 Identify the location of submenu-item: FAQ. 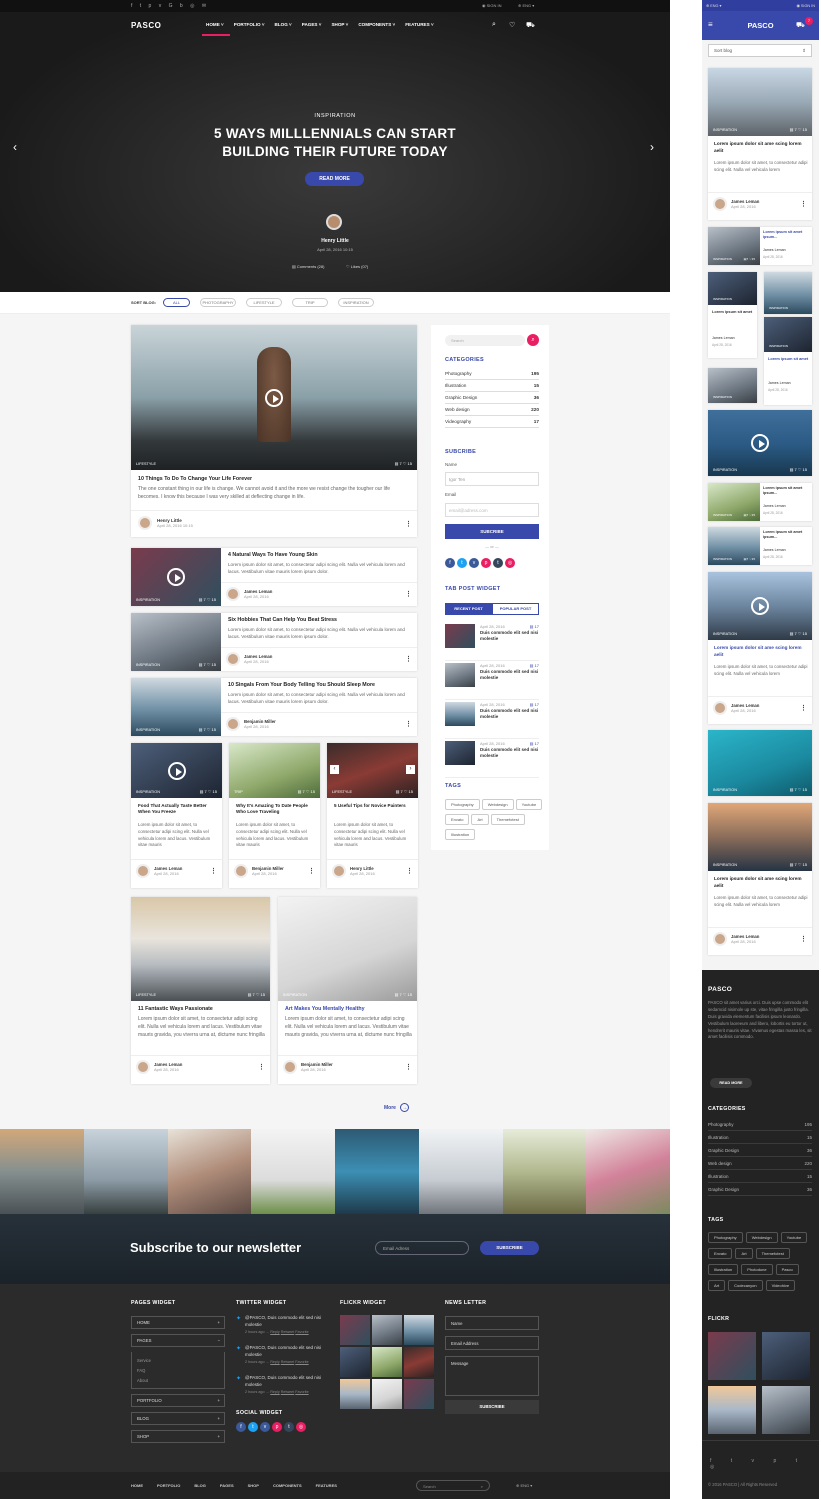
(178, 1370).